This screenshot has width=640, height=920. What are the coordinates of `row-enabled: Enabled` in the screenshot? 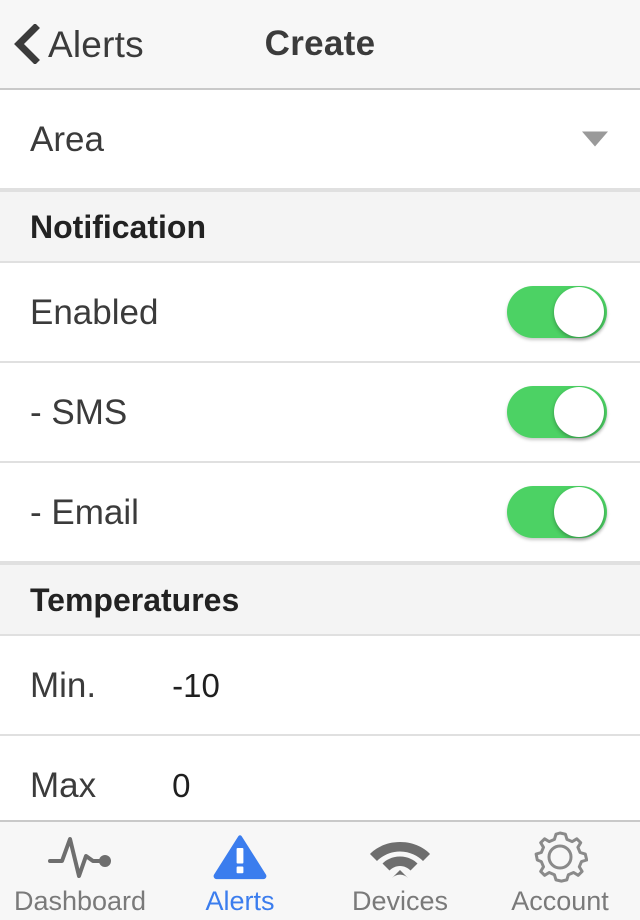 It's located at (320, 313).